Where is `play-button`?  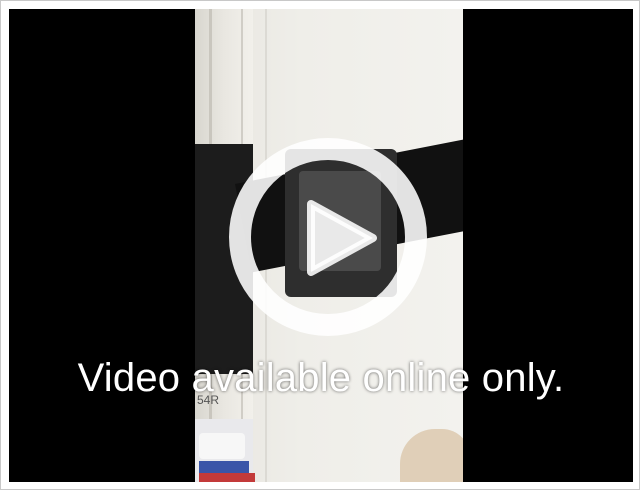
play-button is located at coordinates (328, 237).